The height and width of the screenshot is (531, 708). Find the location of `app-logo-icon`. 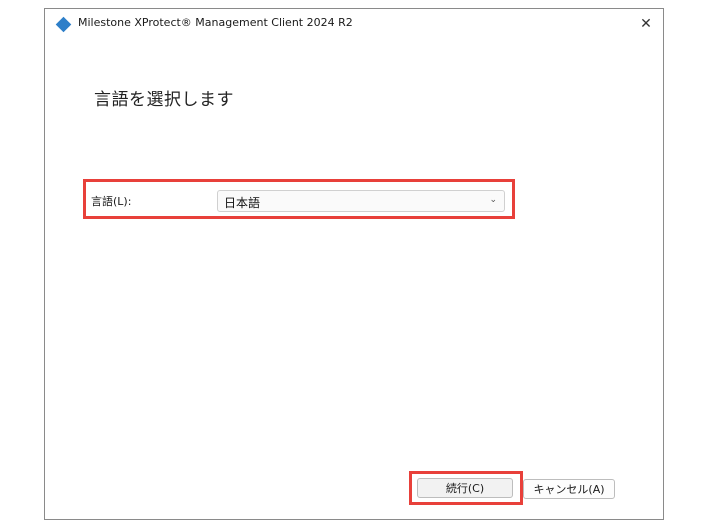

app-logo-icon is located at coordinates (63, 24).